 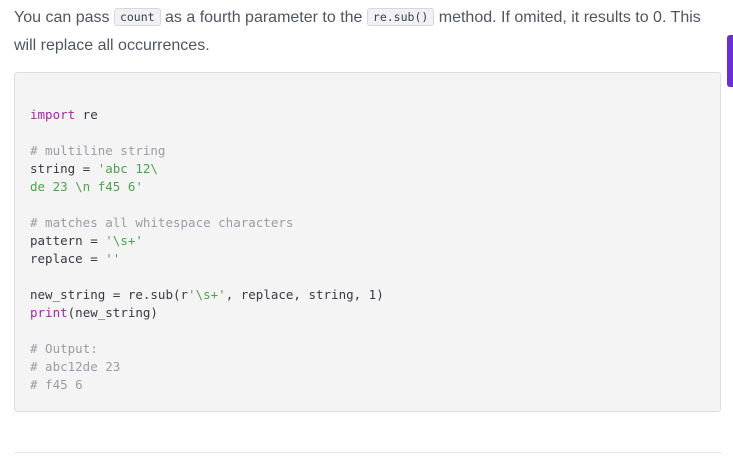 I want to click on inline-code-re-sub: re.sub(), so click(x=400, y=17).